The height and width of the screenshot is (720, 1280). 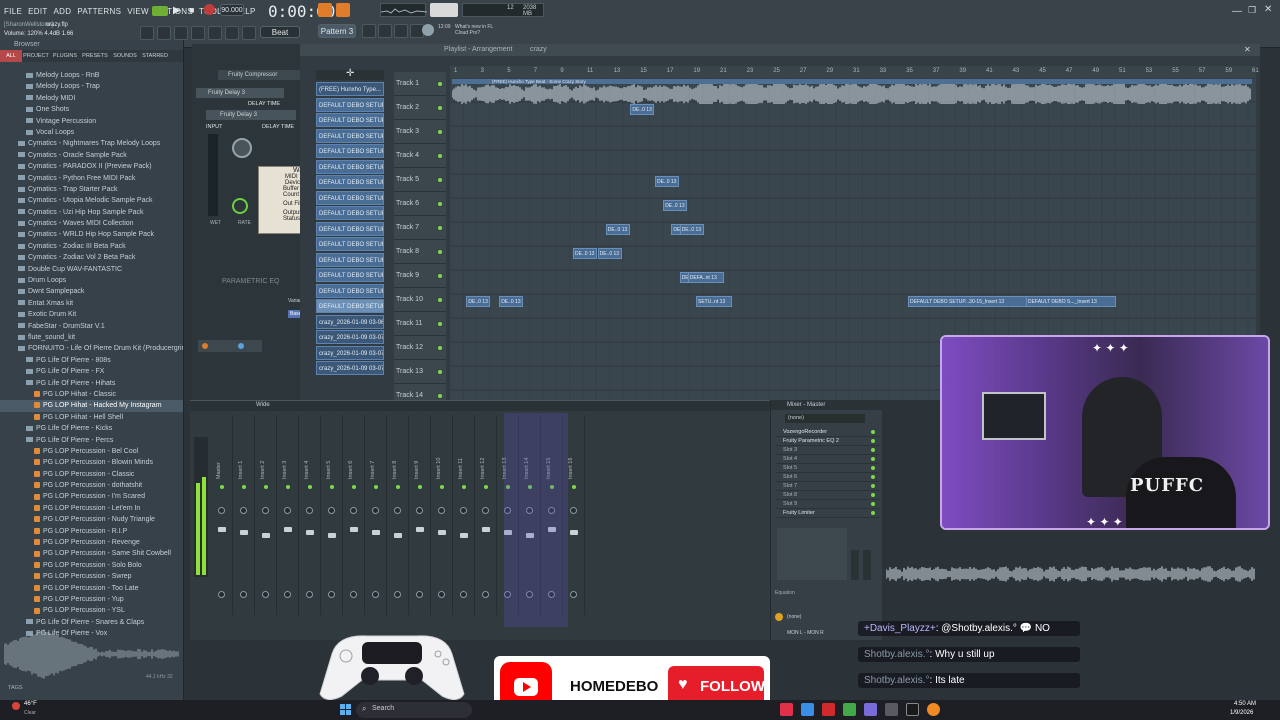 I want to click on pattern-clip: DEFA..nt 13, so click(x=706, y=277).